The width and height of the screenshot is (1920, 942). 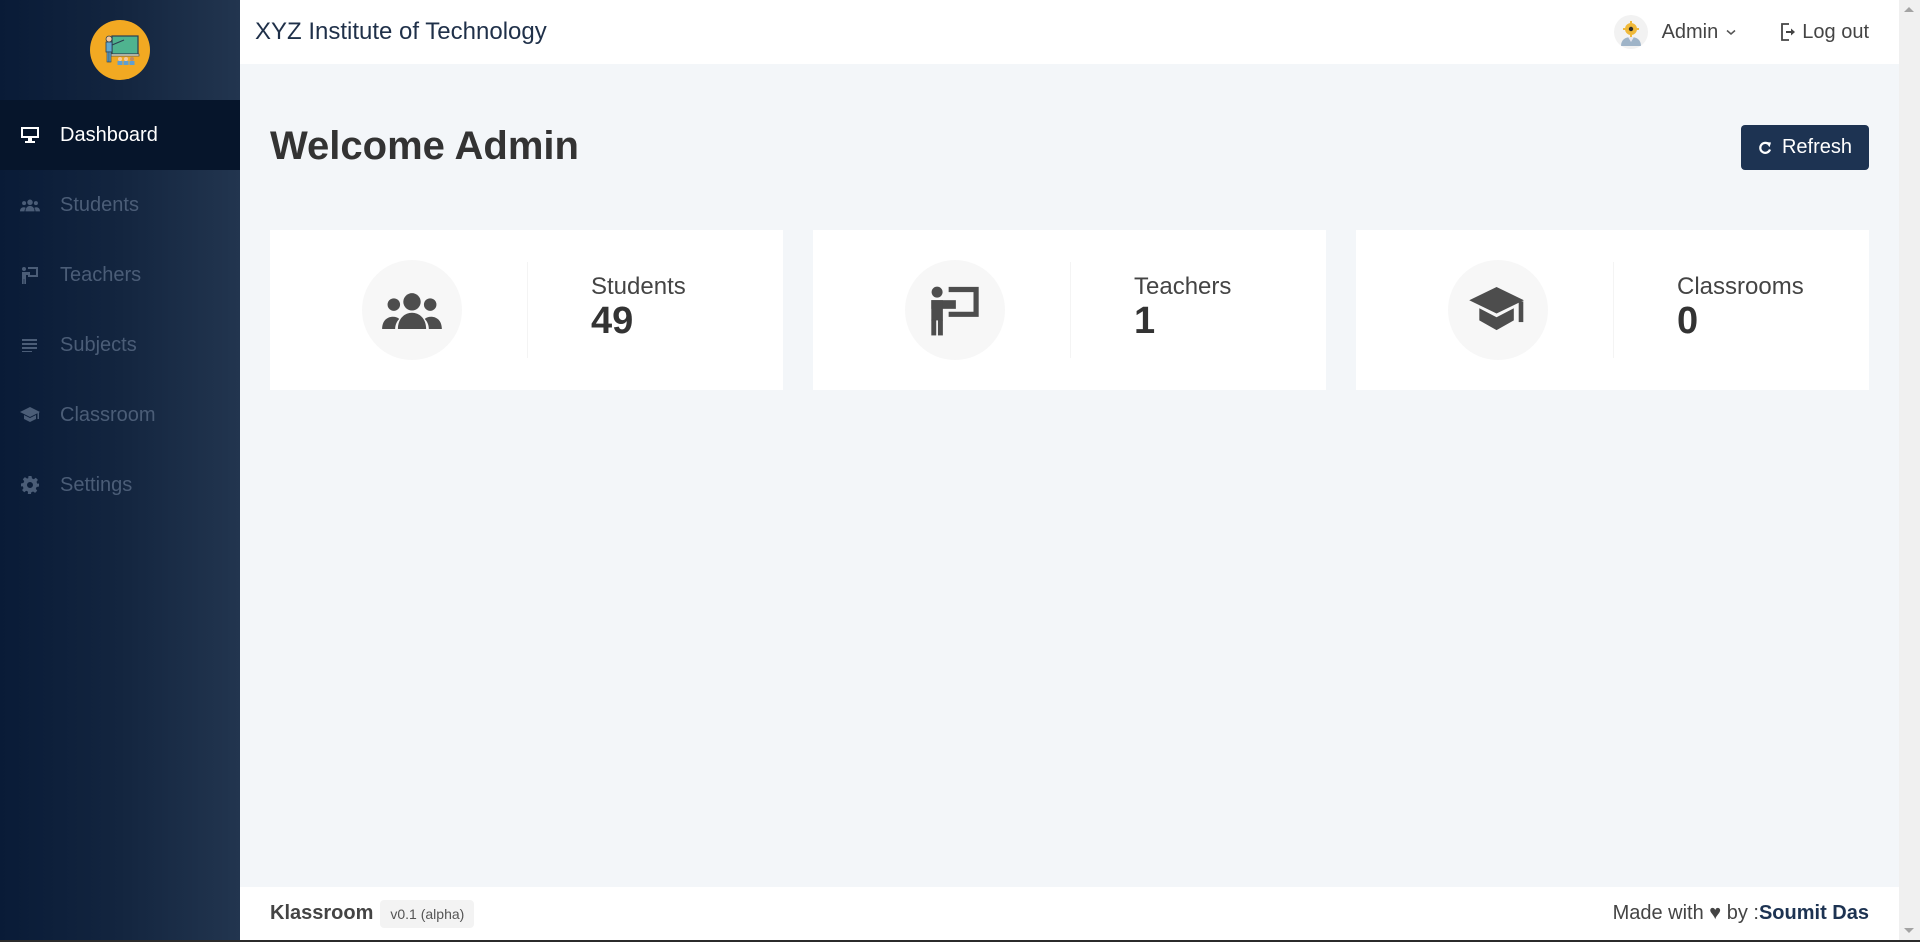 I want to click on admin-avatar-icon, so click(x=1630, y=33).